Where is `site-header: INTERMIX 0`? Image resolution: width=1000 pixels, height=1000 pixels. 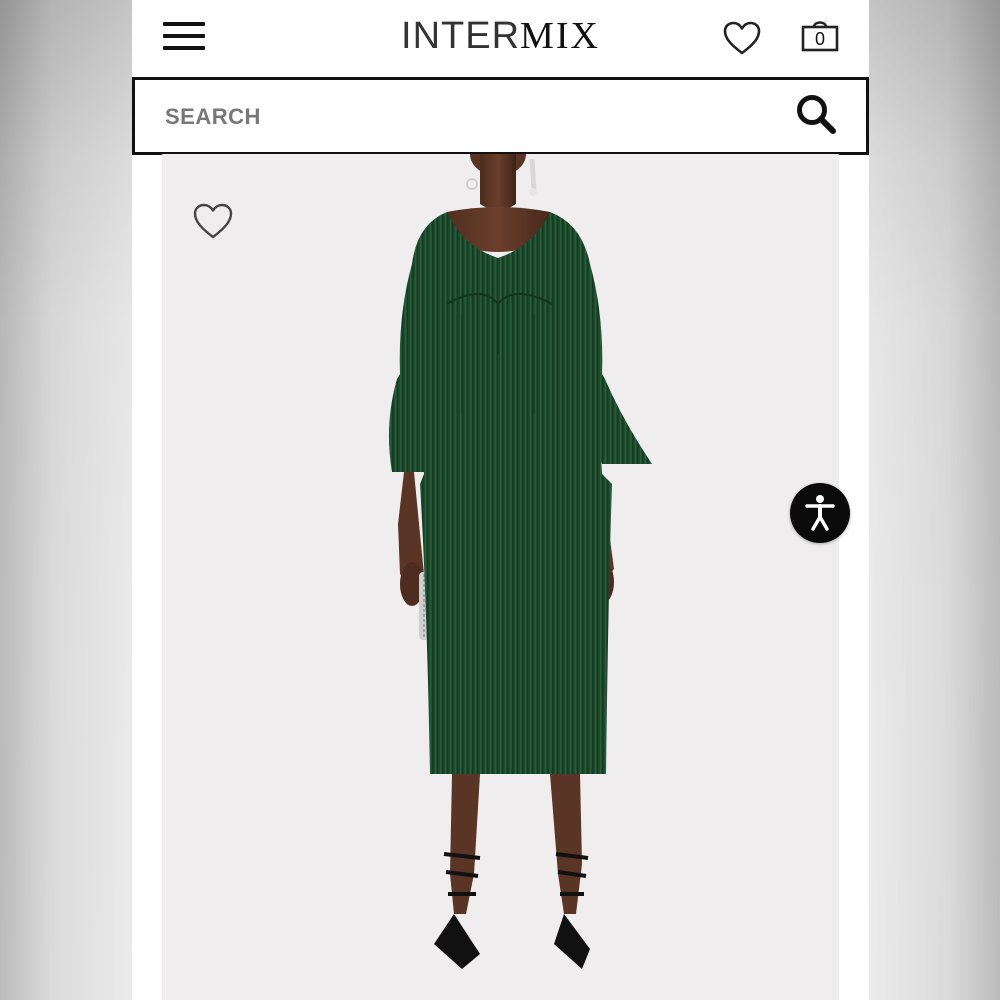
site-header: INTERMIX 0 is located at coordinates (500, 38).